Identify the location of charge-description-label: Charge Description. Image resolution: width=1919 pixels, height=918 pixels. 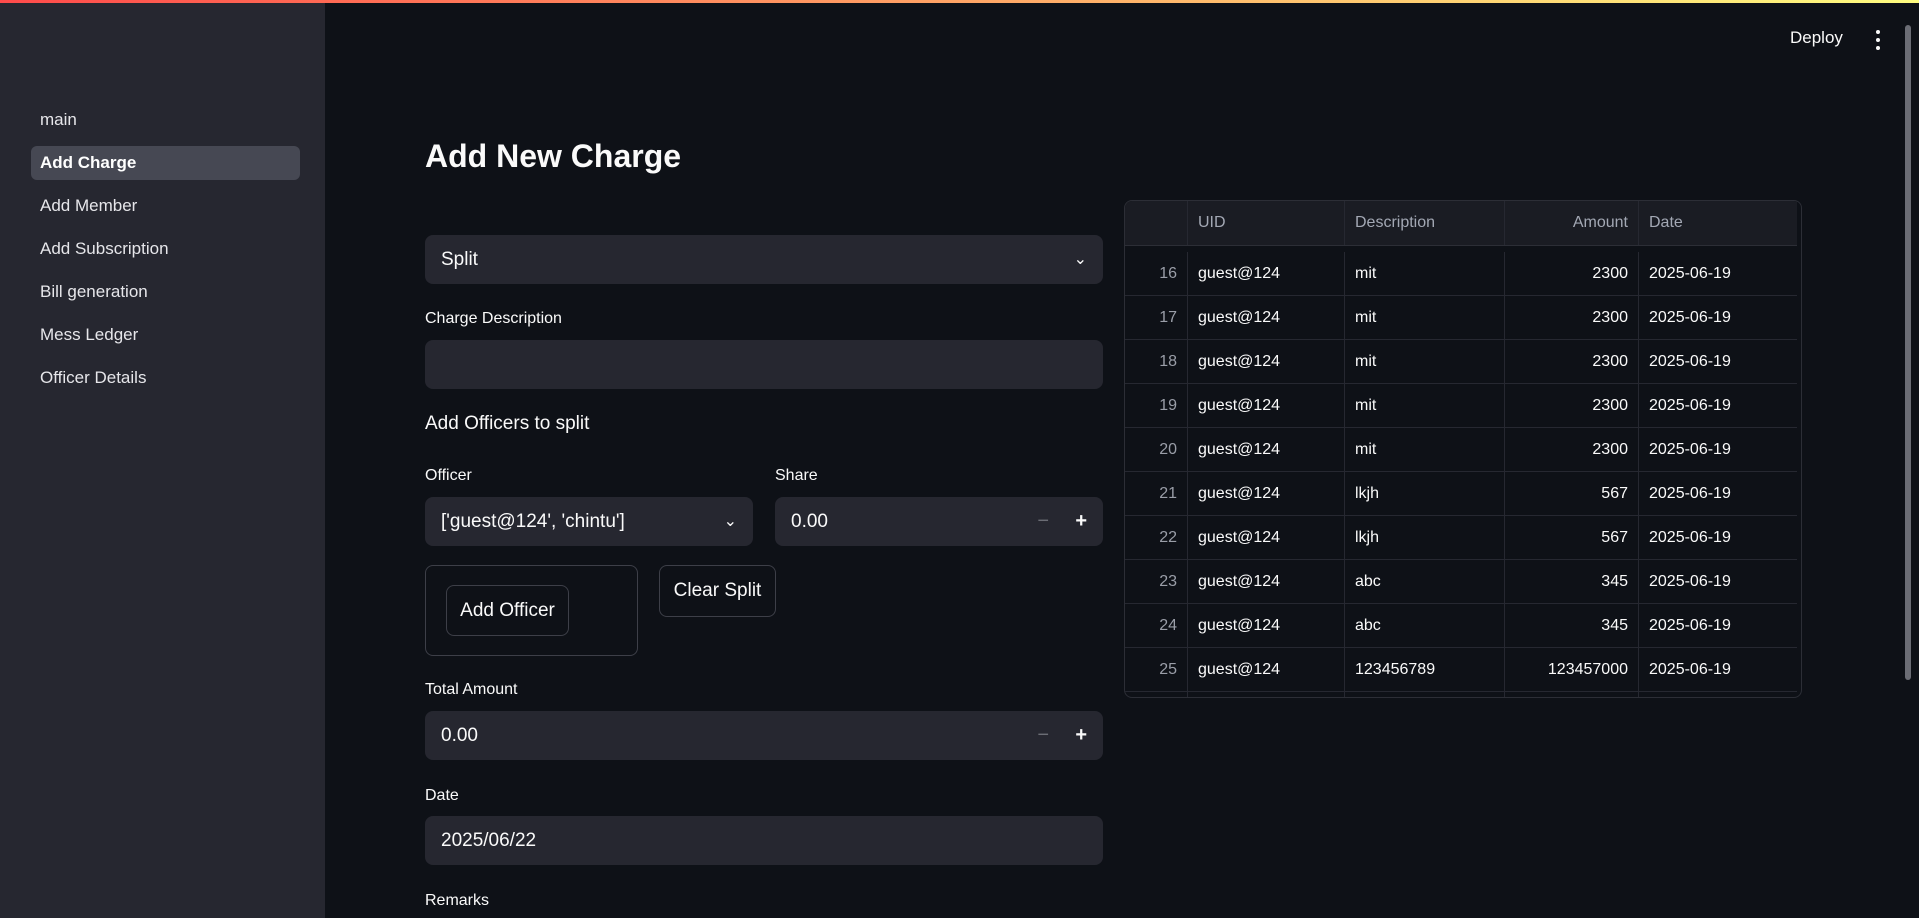
(493, 318).